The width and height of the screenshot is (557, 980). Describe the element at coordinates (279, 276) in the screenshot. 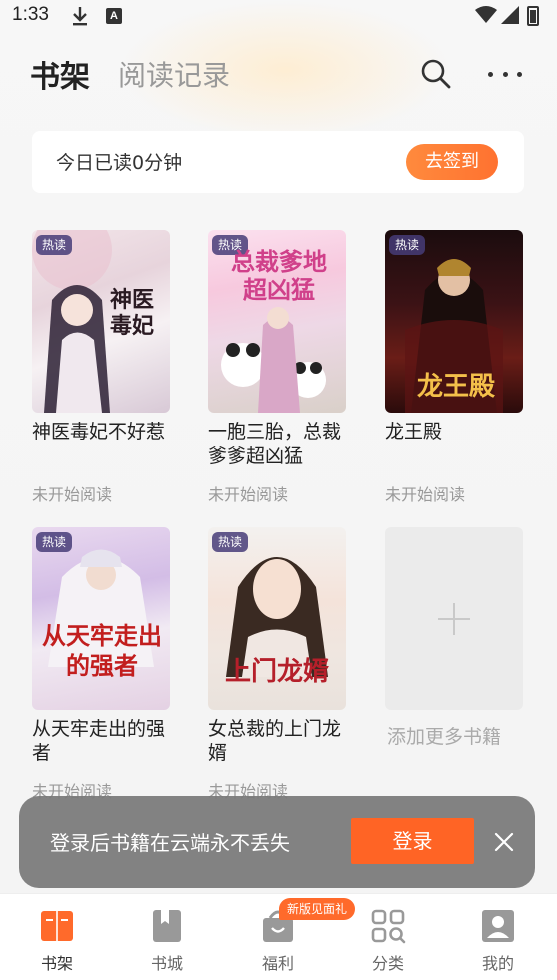

I see `cover-title-text: 总裁爹地超凶猛` at that location.